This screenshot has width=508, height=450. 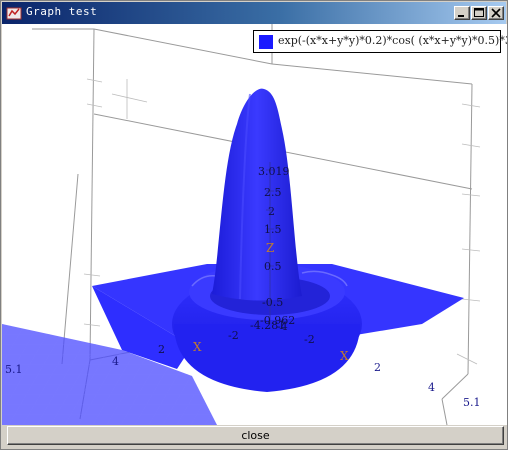 I want to click on y-tick-label: 2, so click(x=377, y=367).